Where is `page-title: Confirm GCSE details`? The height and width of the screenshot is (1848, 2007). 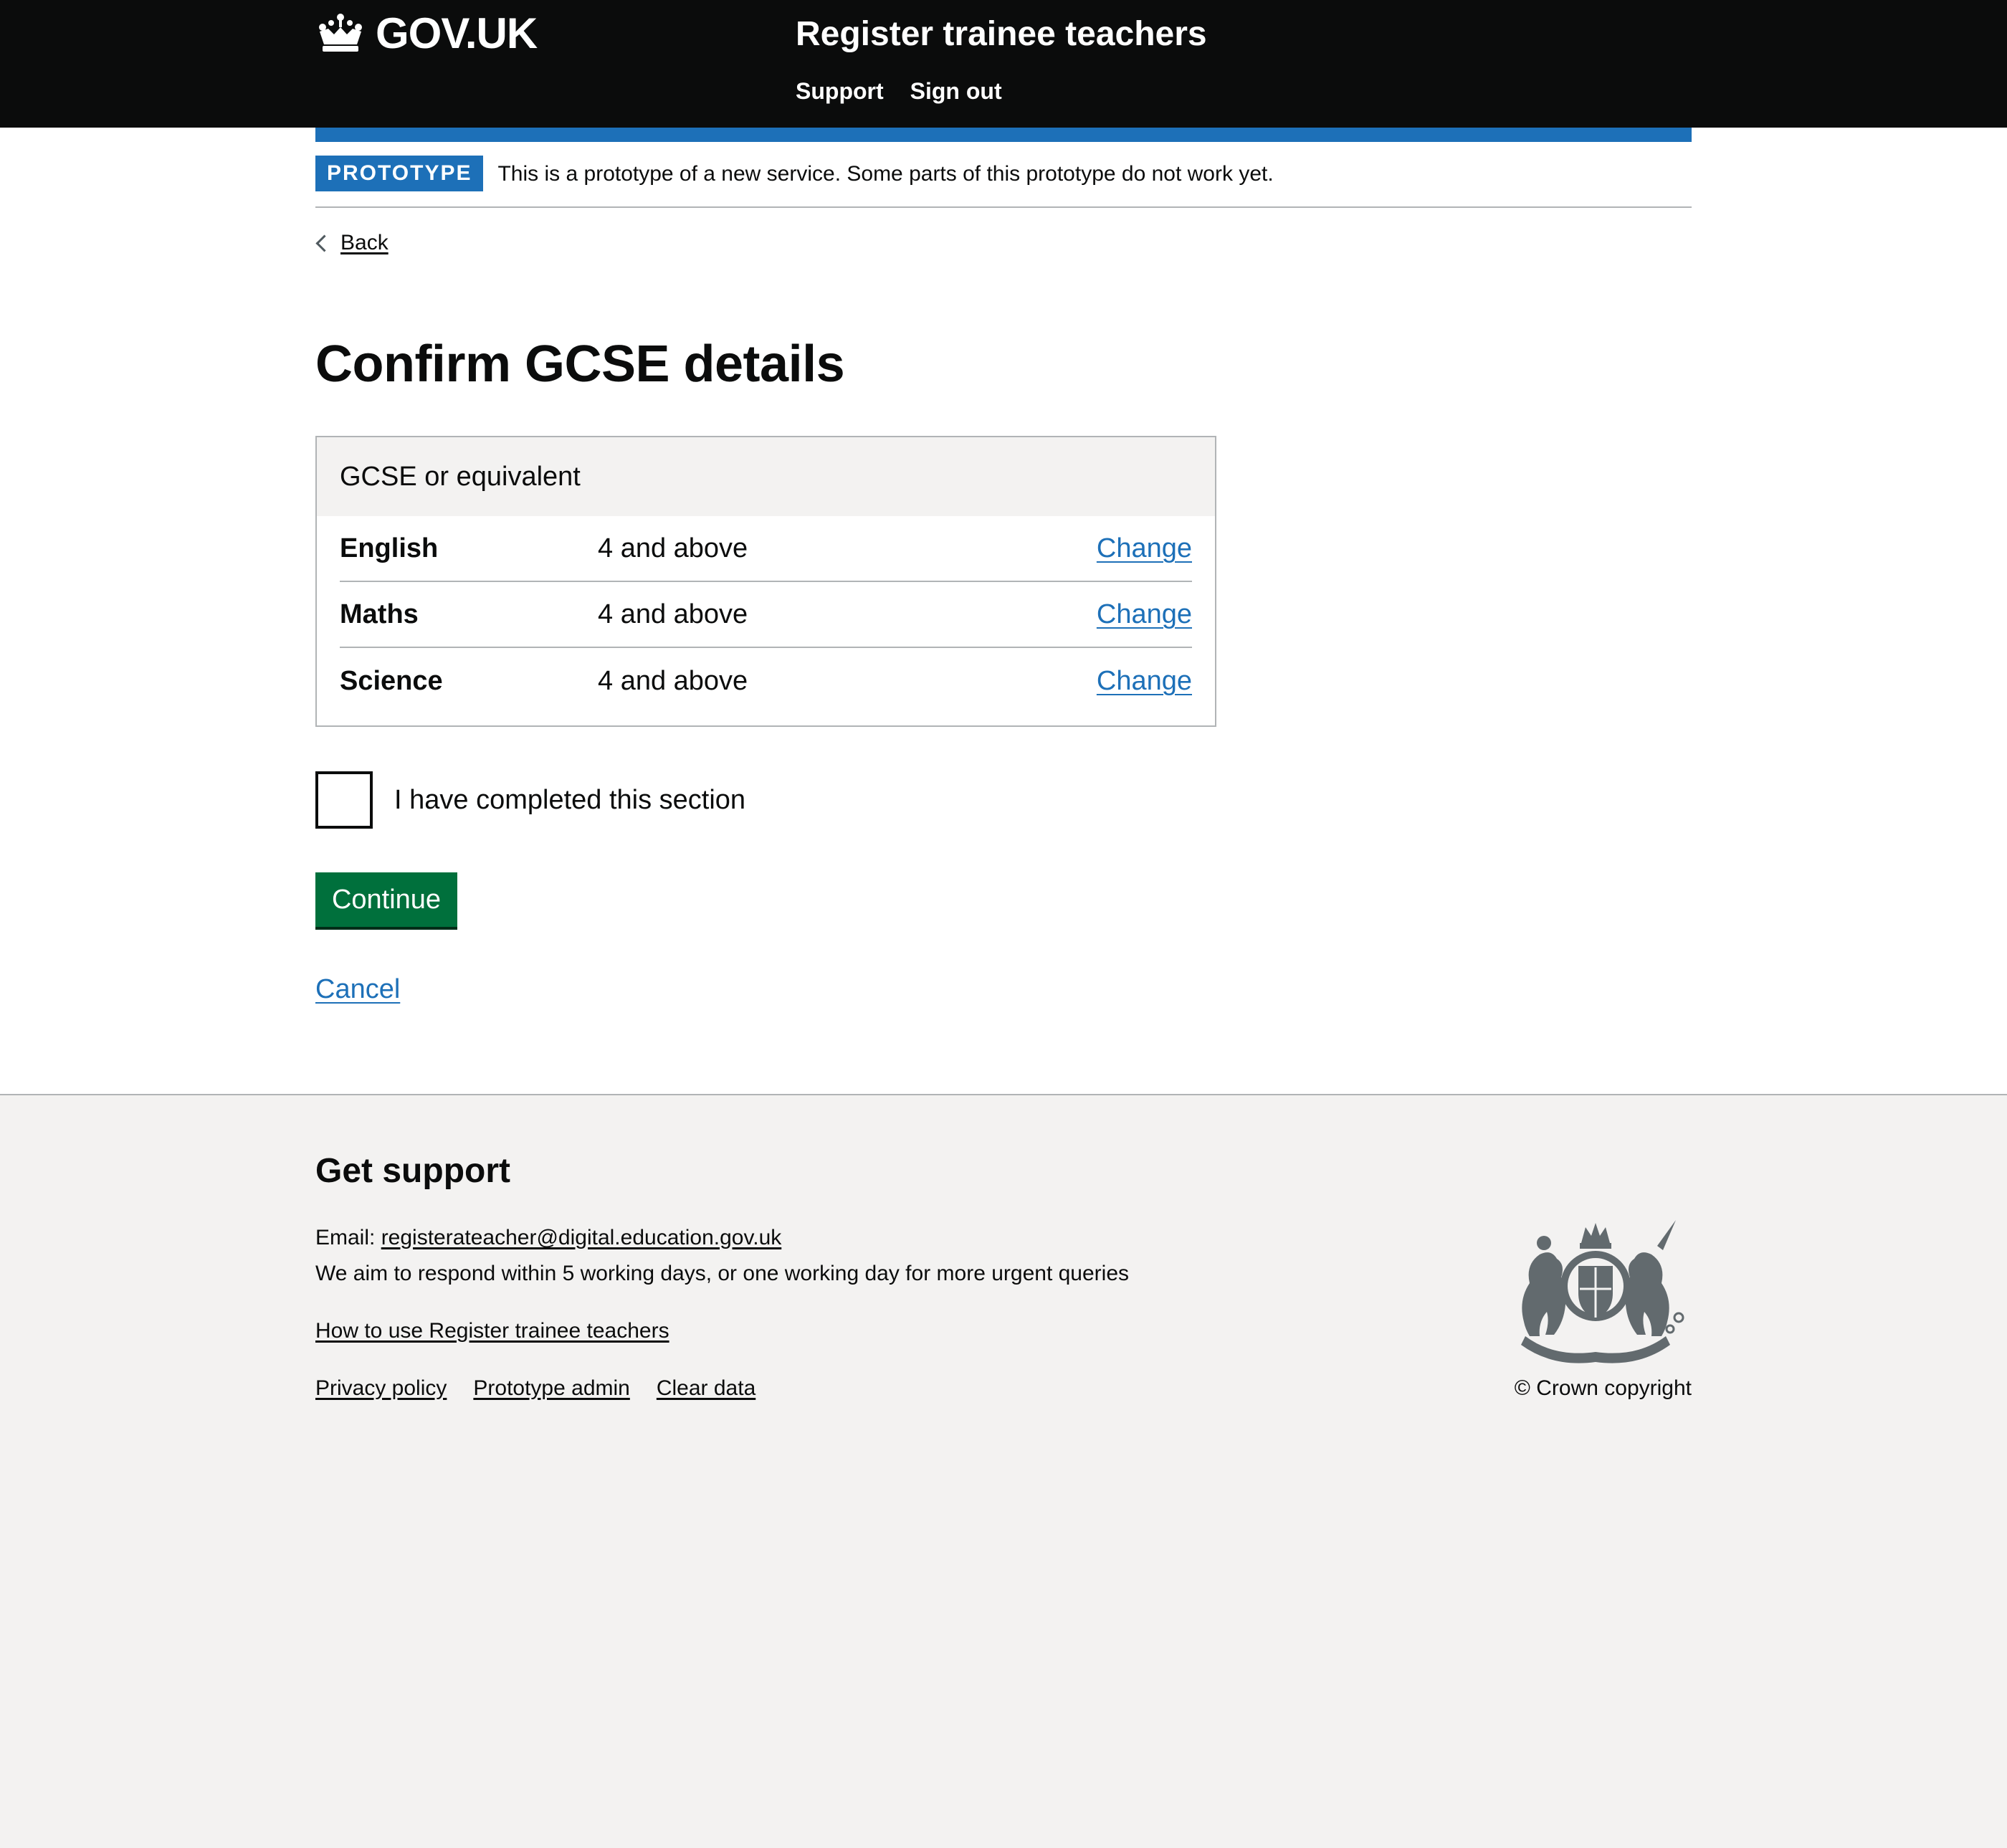 page-title: Confirm GCSE details is located at coordinates (580, 364).